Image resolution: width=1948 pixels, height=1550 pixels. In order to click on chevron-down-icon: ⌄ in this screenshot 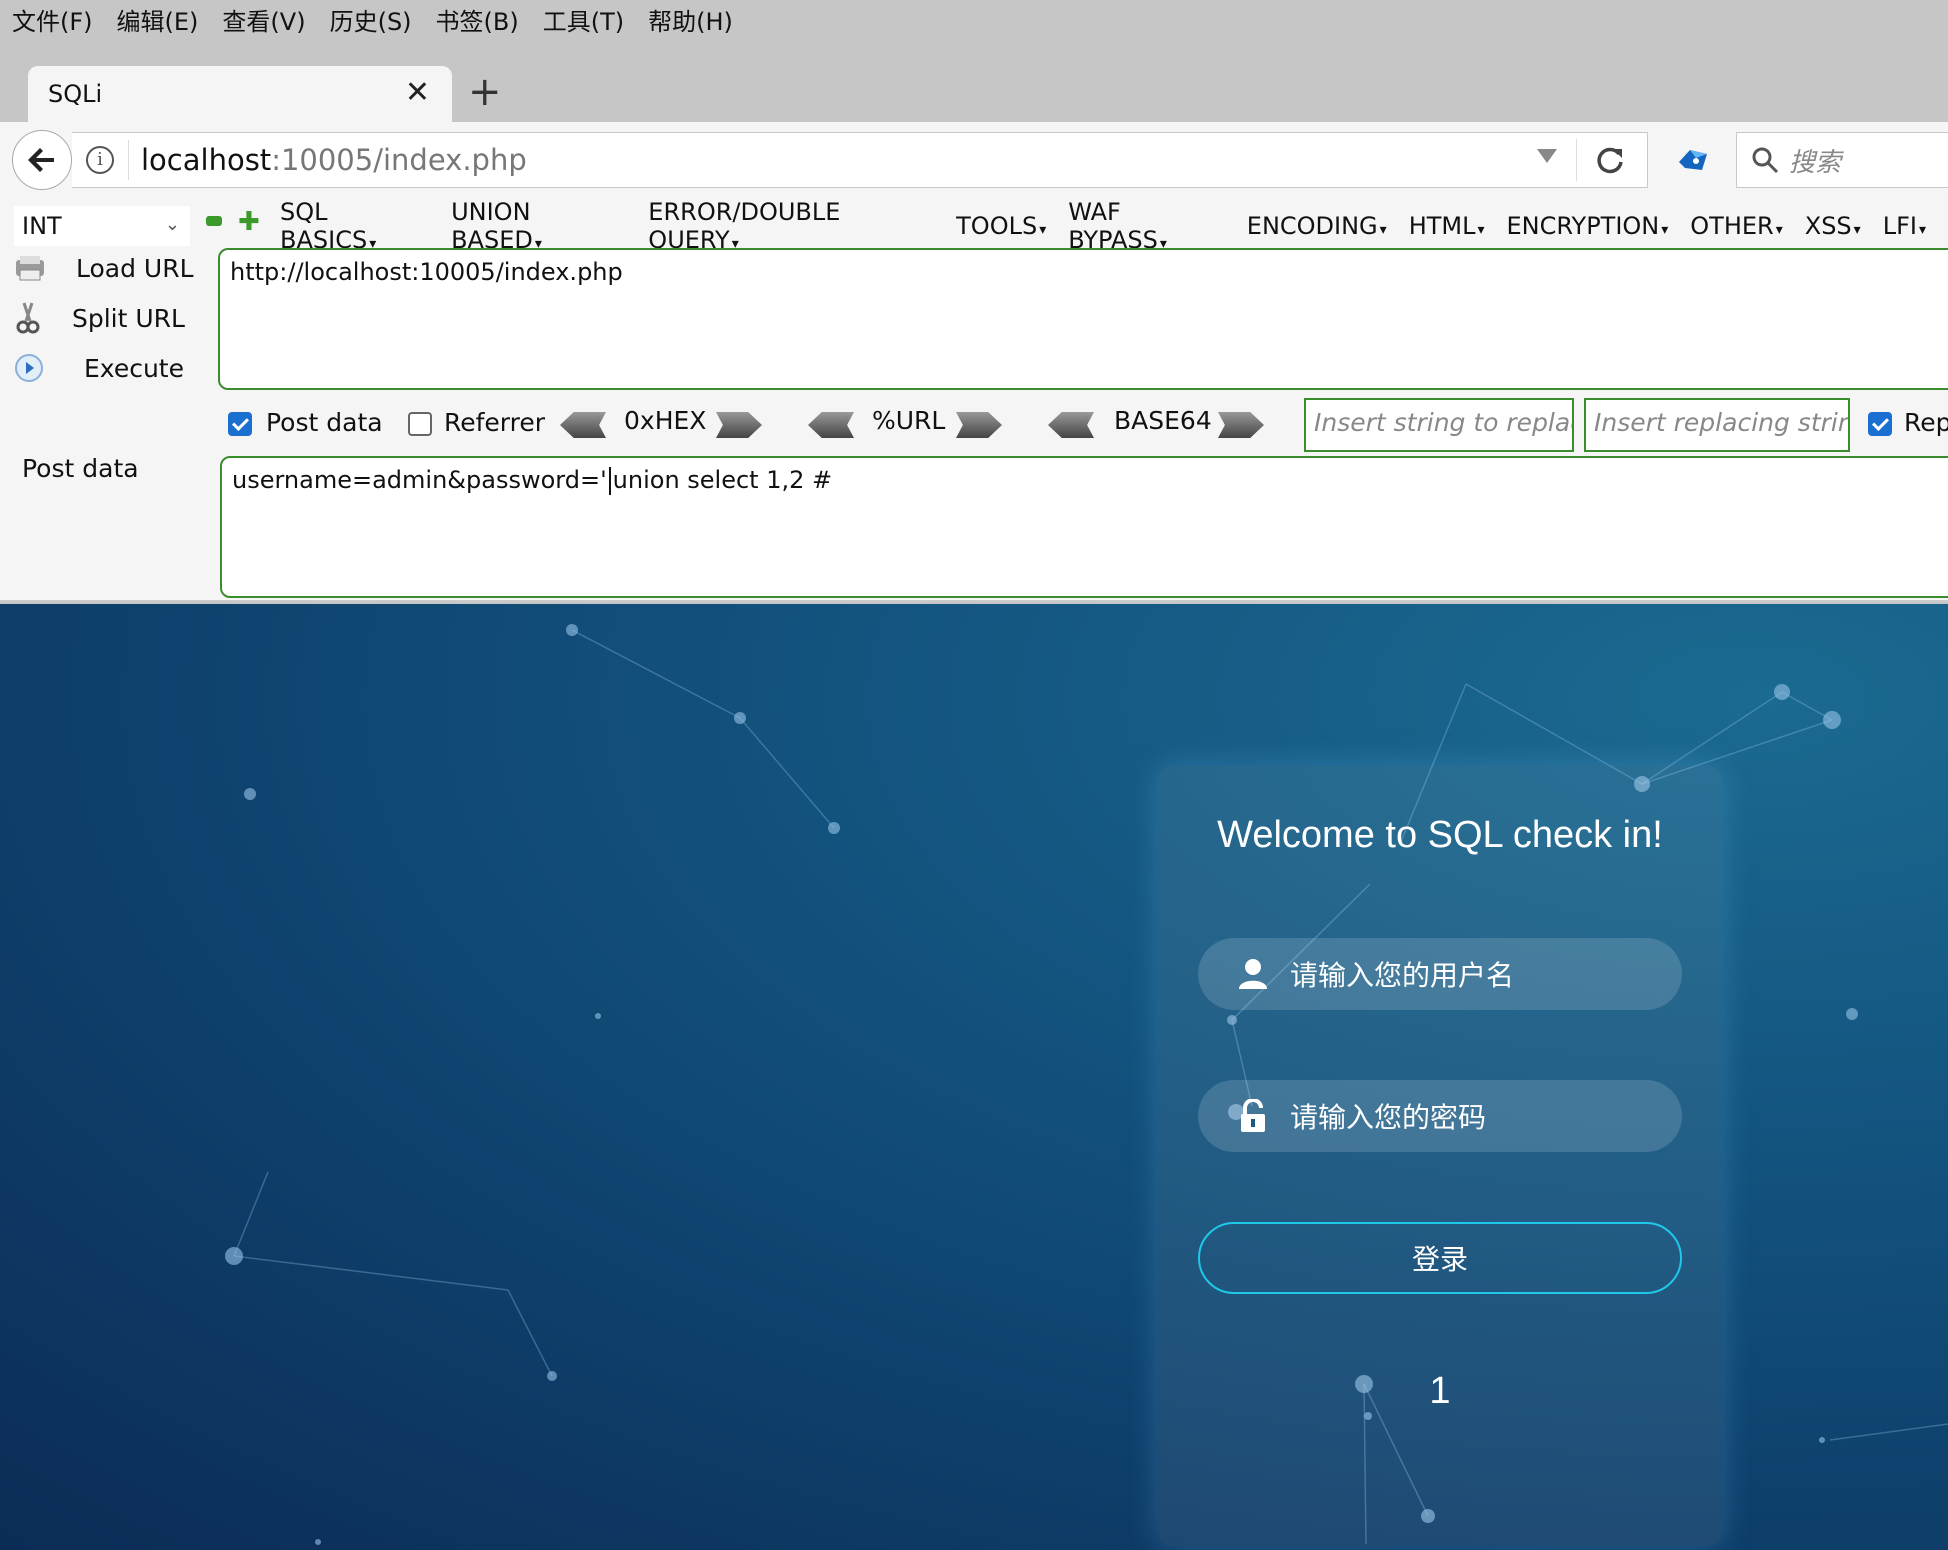, I will do `click(172, 224)`.